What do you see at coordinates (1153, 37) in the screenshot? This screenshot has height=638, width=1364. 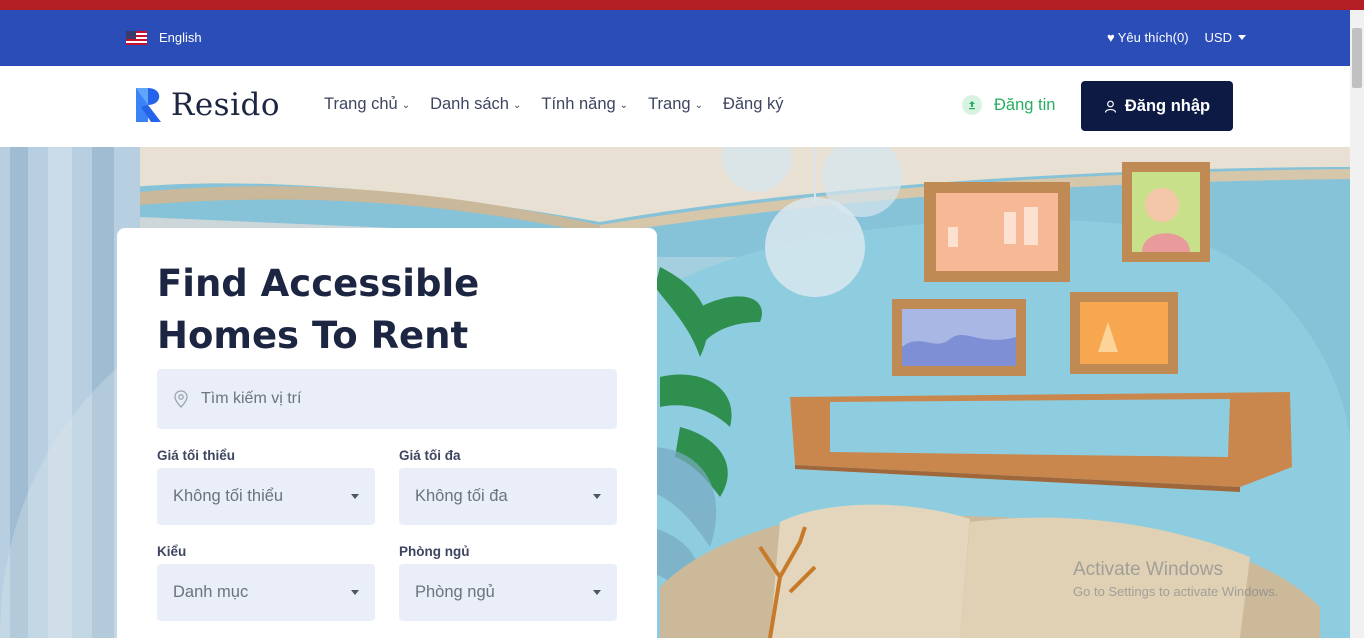 I see `favorites-label: Yêu thích(0)` at bounding box center [1153, 37].